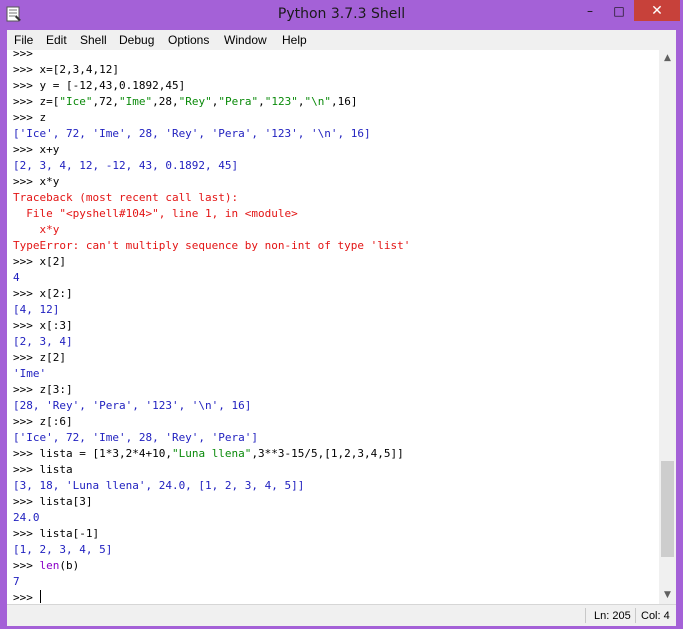 The image size is (683, 629). Describe the element at coordinates (211, 518) in the screenshot. I see `shell-line: 24.0` at that location.